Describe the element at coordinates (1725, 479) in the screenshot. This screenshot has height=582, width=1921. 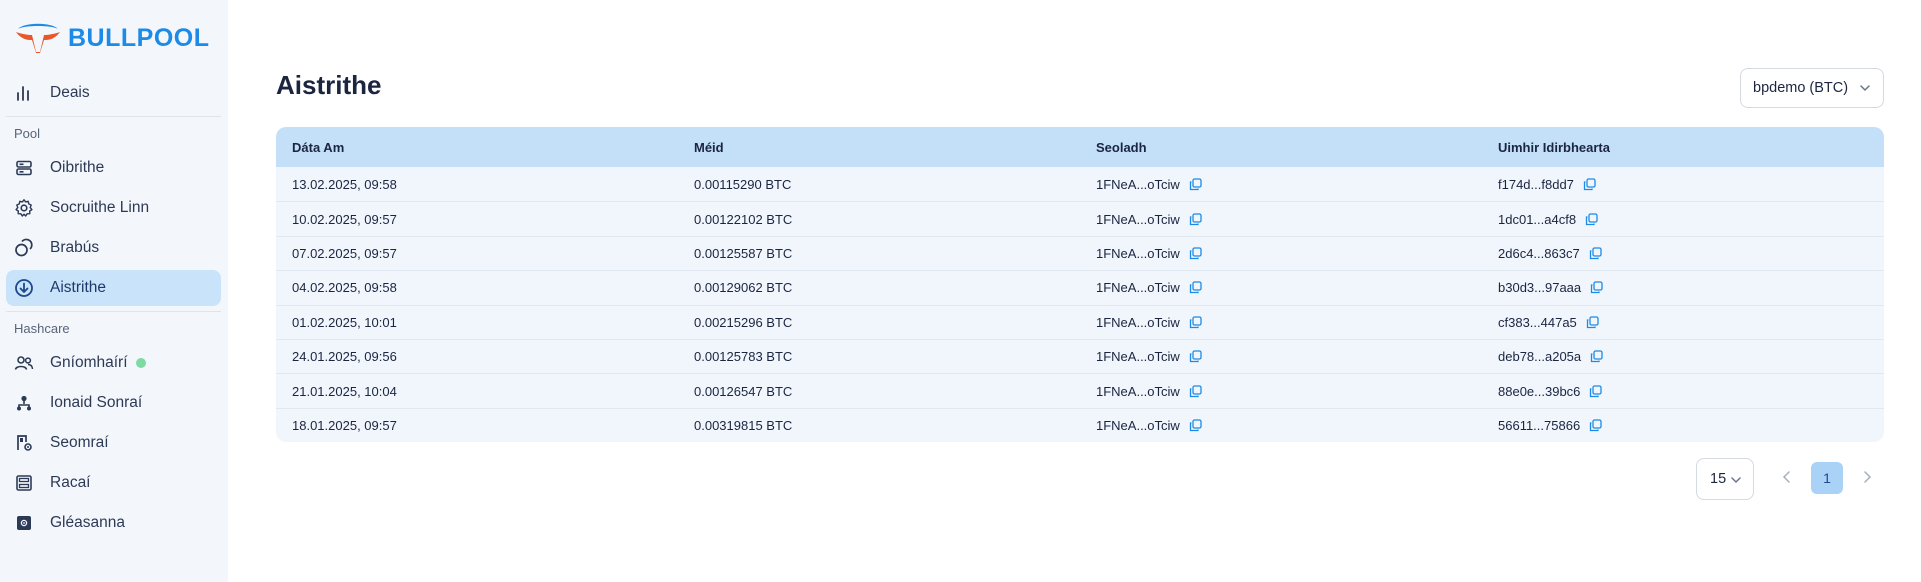
I see `page-size-select: 15` at that location.